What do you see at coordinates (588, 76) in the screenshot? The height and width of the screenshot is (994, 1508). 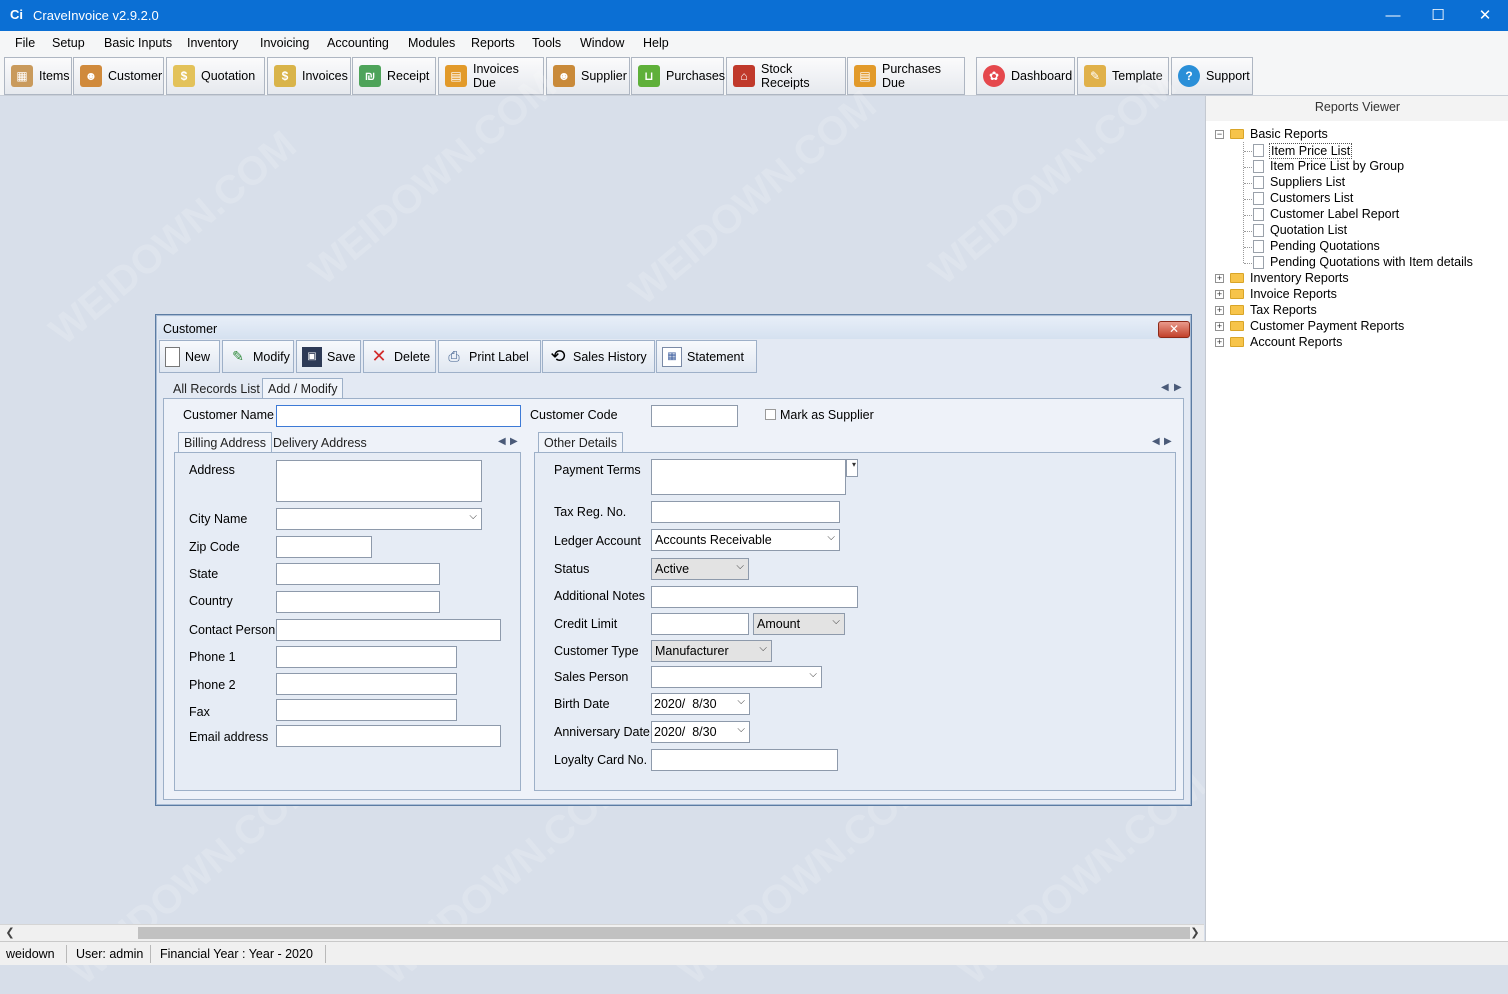 I see `supplier-button: ☻ Supplier` at bounding box center [588, 76].